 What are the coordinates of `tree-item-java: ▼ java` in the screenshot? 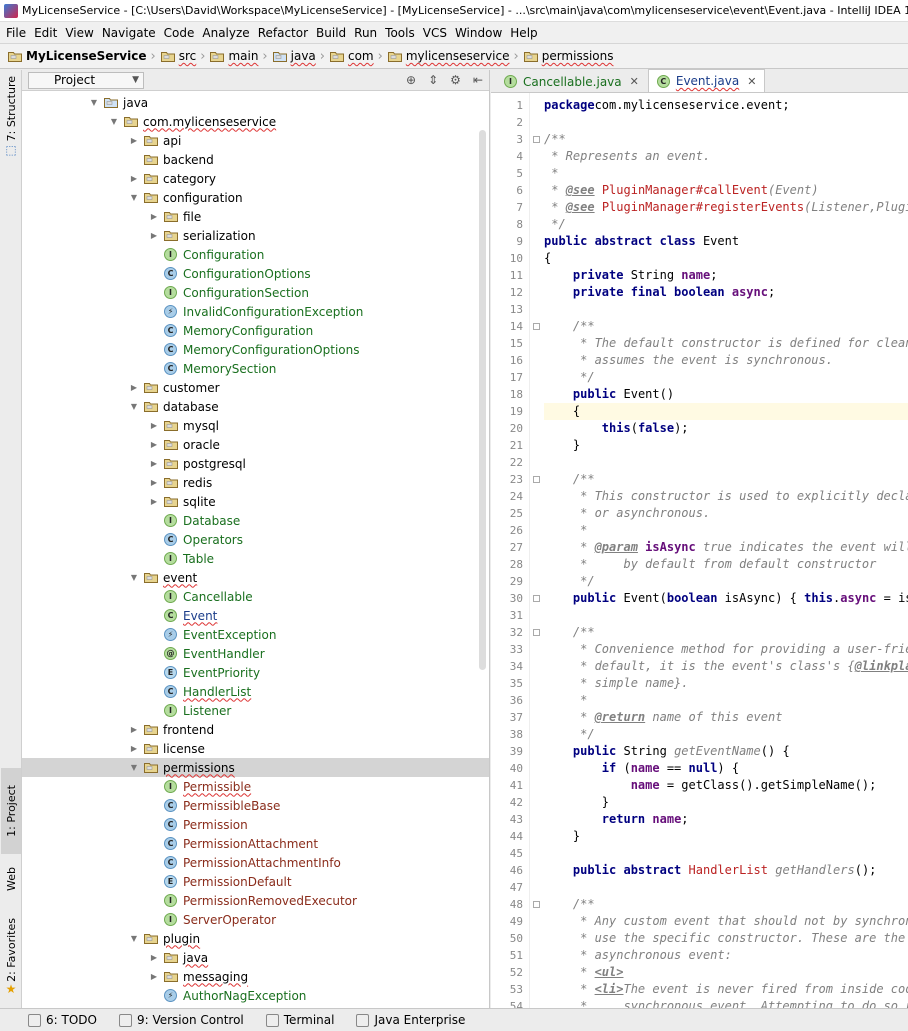 It's located at (255, 102).